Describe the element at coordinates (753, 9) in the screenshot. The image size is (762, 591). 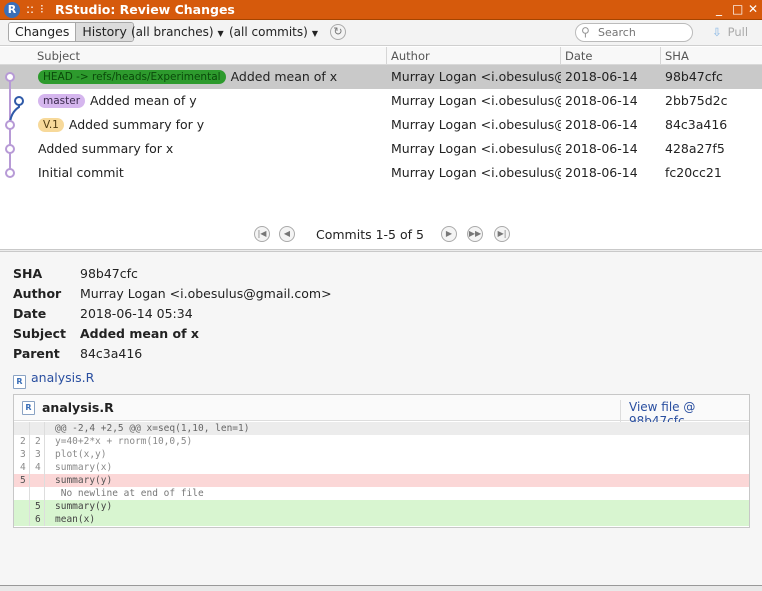
I see `close-button: ✕` at that location.